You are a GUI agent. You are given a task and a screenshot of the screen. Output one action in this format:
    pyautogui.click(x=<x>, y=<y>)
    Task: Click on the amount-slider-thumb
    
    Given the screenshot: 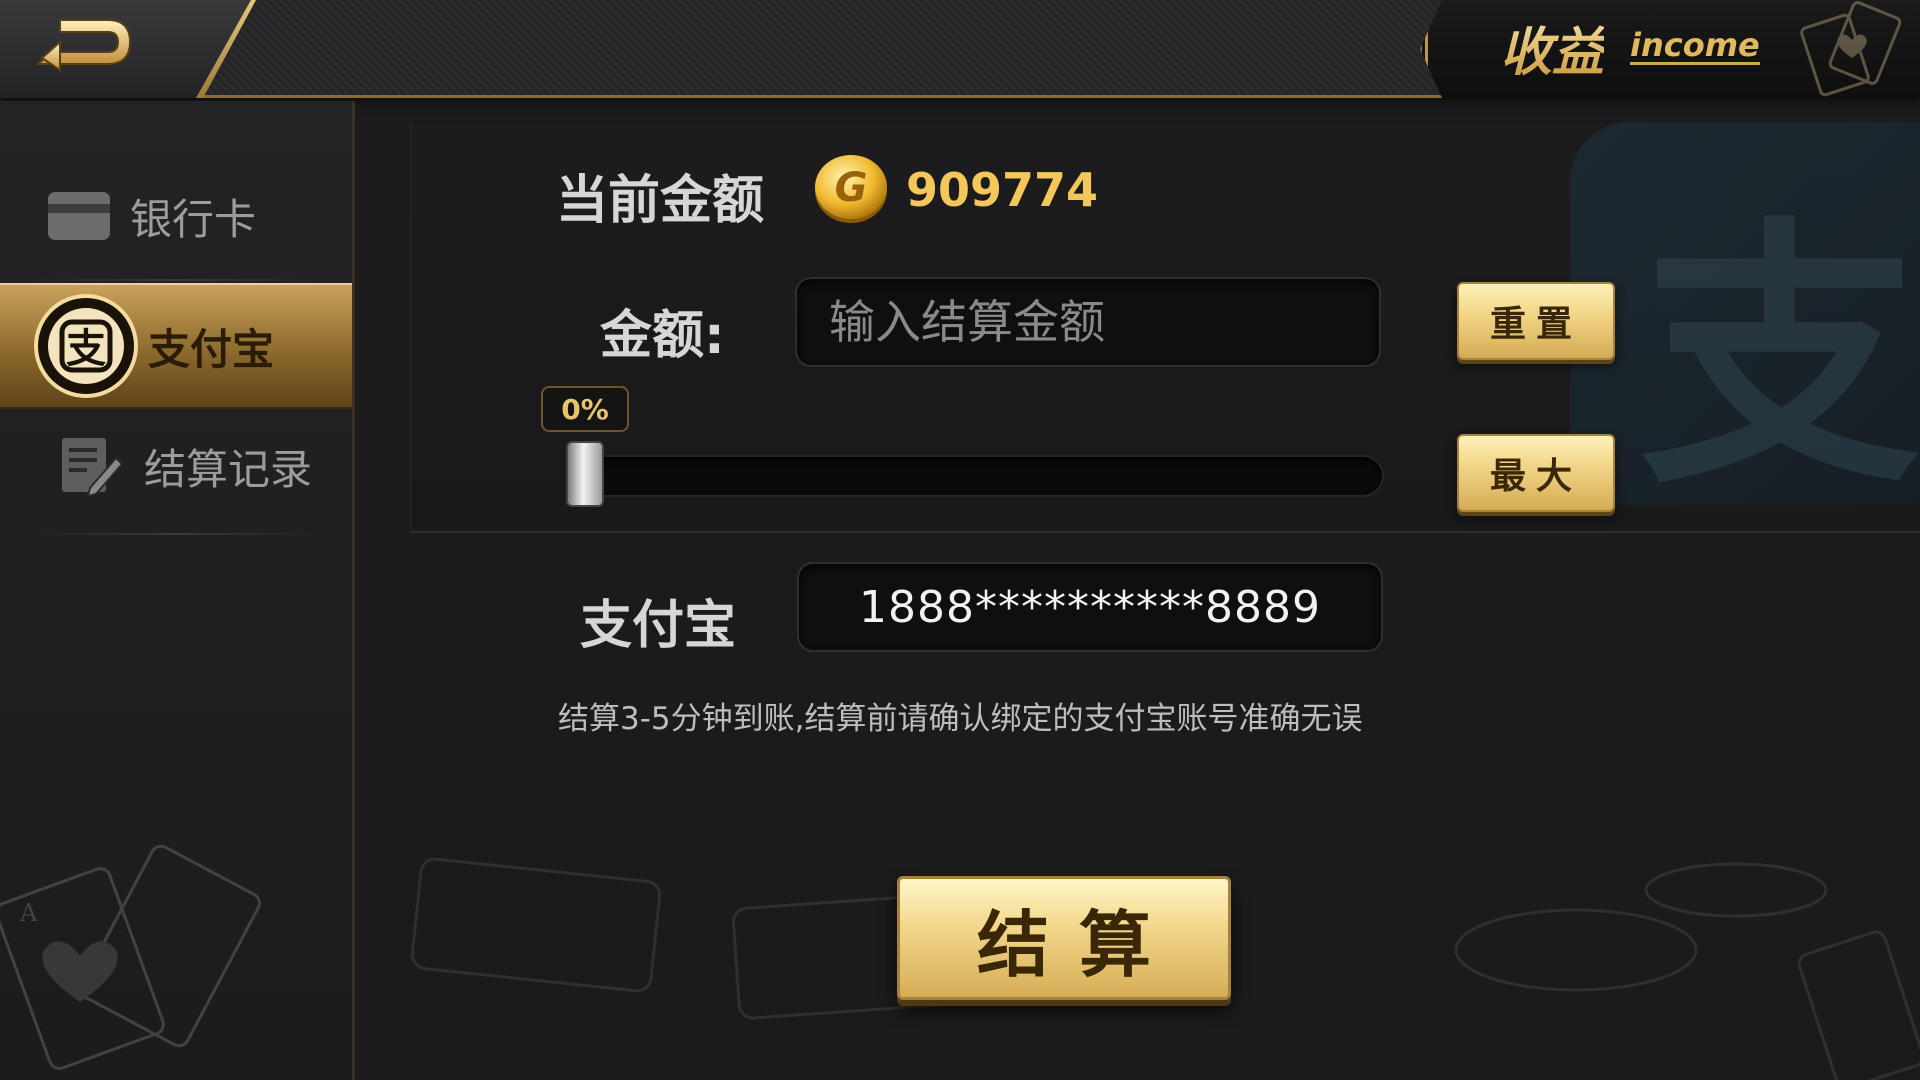 What is the action you would take?
    pyautogui.click(x=585, y=474)
    